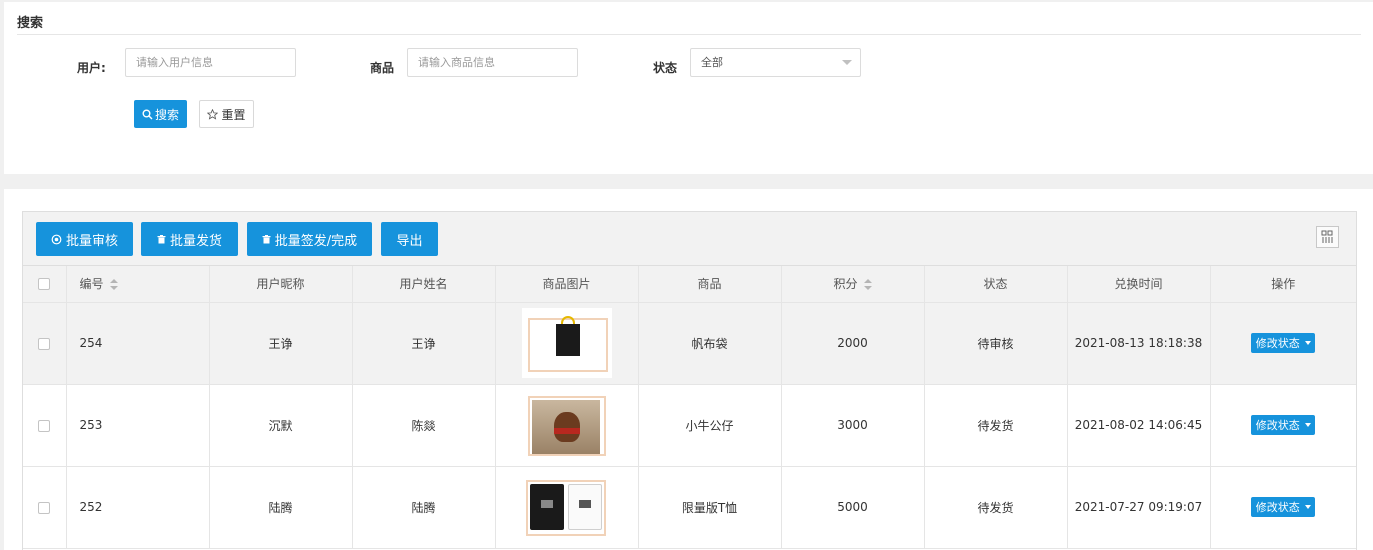 The height and width of the screenshot is (550, 1373). Describe the element at coordinates (775, 62) in the screenshot. I see `status-select: 全部` at that location.